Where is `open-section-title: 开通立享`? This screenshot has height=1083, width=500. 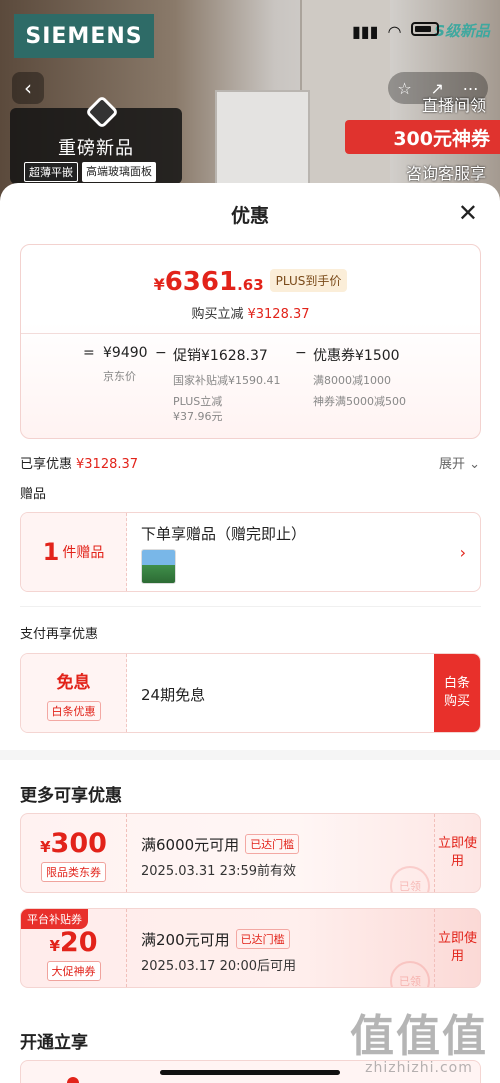 open-section-title: 开通立享 is located at coordinates (54, 1043).